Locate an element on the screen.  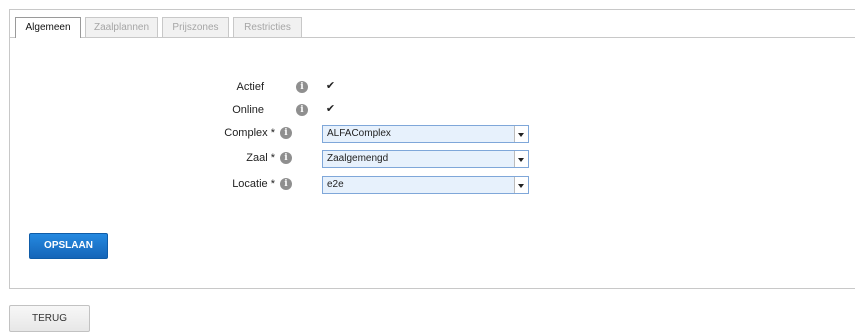
save-button: OPSLAAN is located at coordinates (68, 246).